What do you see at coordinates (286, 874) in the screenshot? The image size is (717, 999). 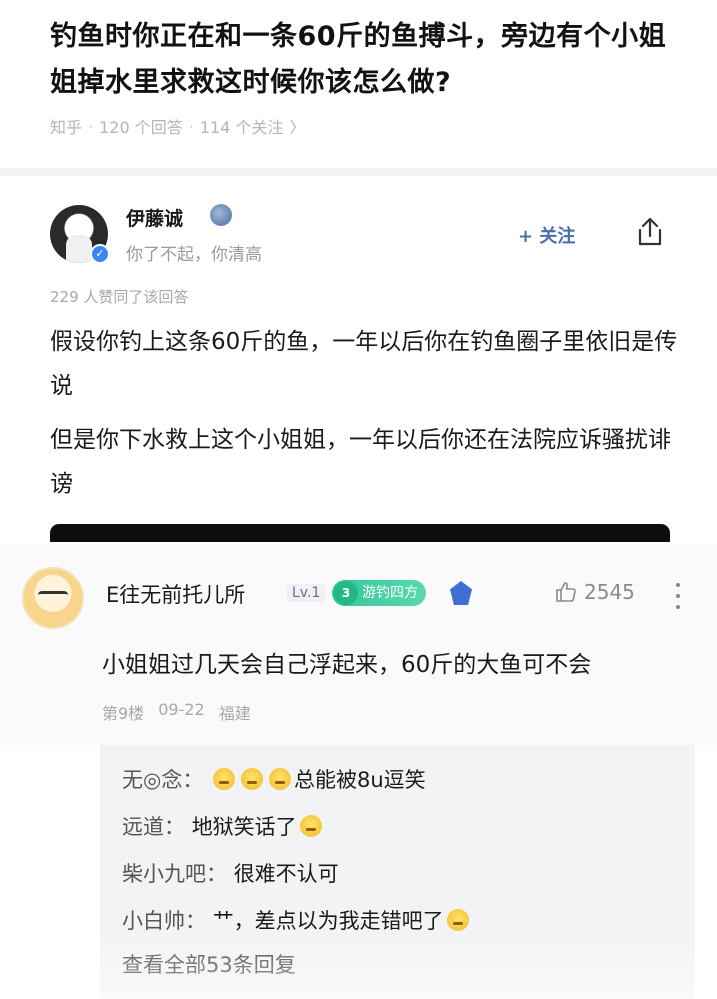 I see `reply-text: 很难不认可` at bounding box center [286, 874].